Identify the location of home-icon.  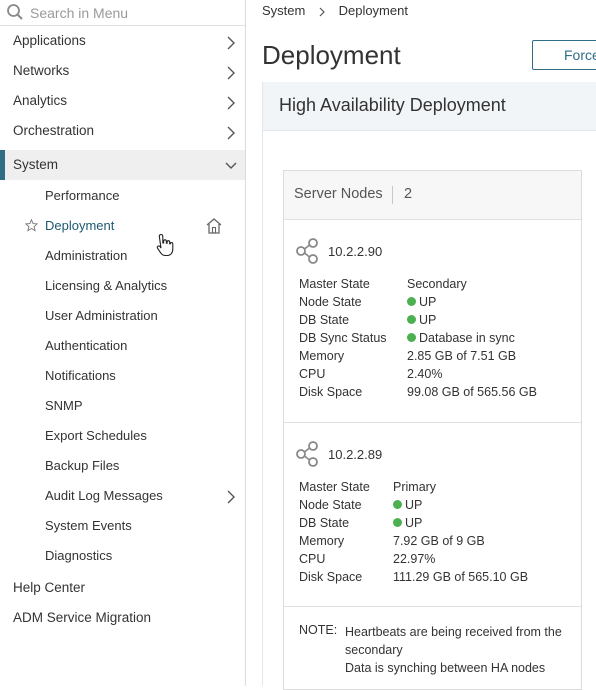
(214, 226).